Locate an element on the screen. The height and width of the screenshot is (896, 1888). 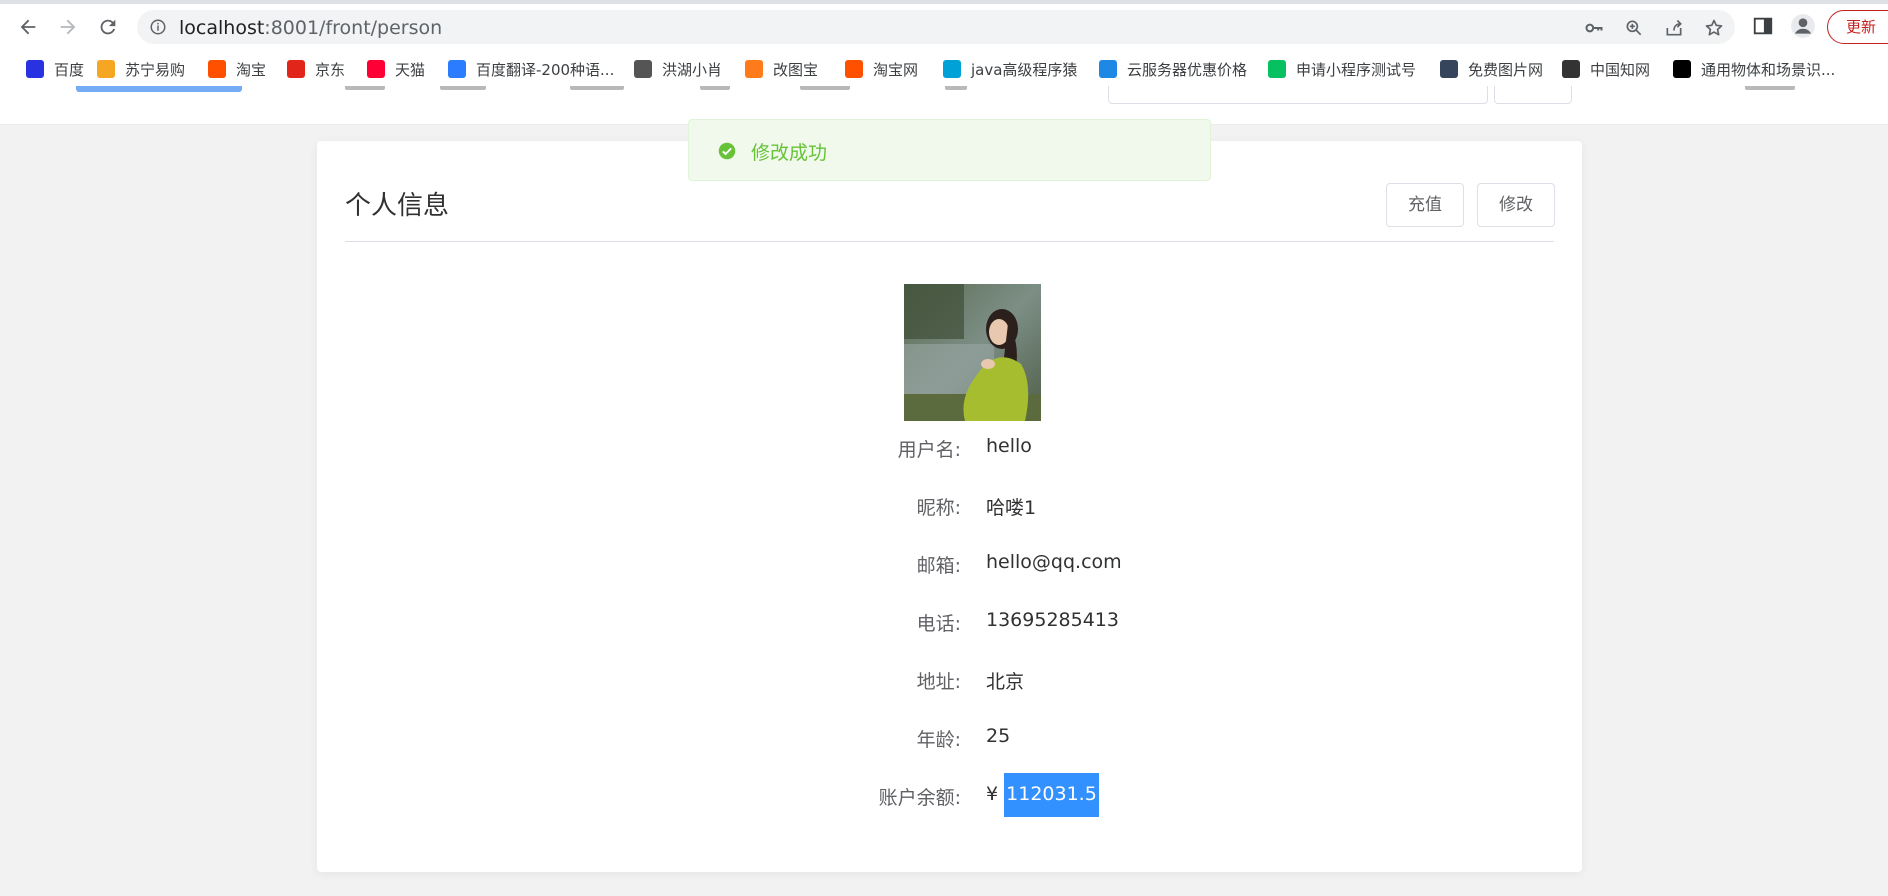
email-label: 邮箱: is located at coordinates (938, 566).